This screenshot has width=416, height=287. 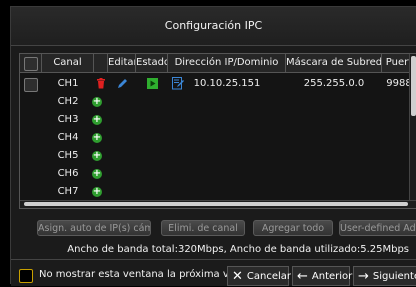 What do you see at coordinates (68, 191) in the screenshot?
I see `channel-label: CH7` at bounding box center [68, 191].